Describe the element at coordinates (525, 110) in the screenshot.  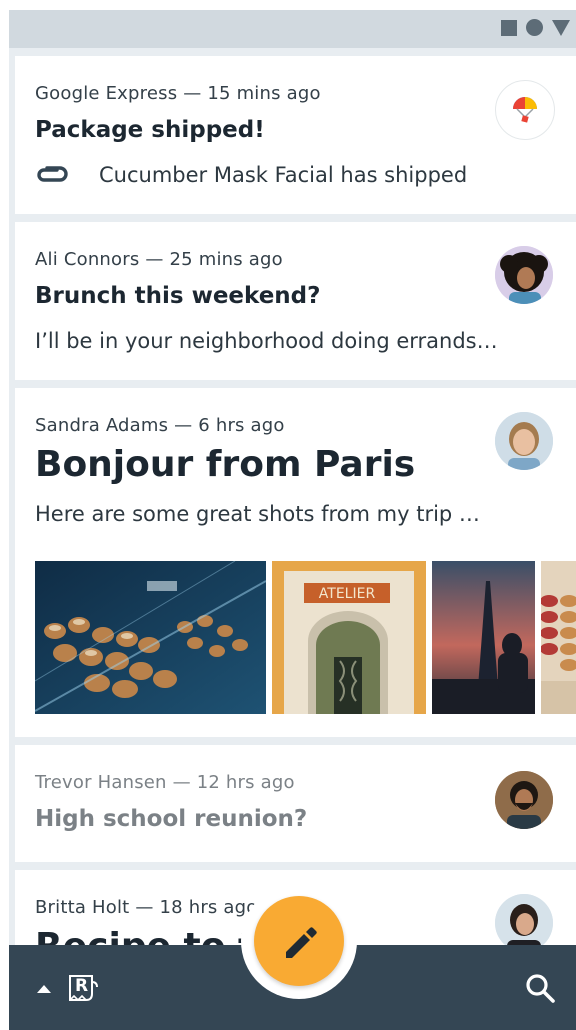
I see `google-express-logo` at that location.